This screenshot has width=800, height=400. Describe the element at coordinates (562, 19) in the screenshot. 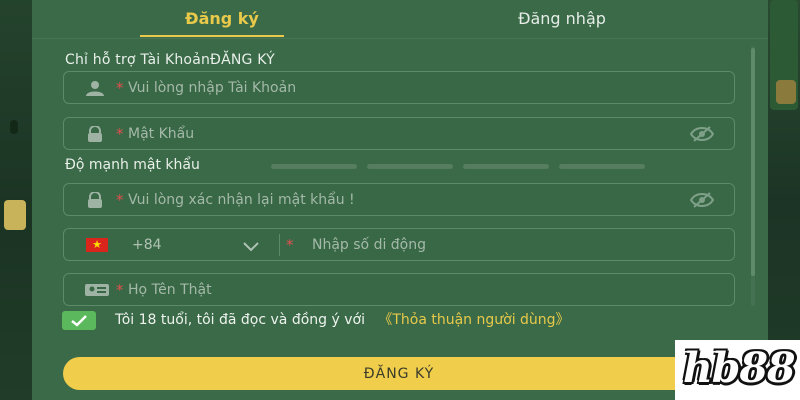

I see `tab-login: Đăng nhập` at that location.